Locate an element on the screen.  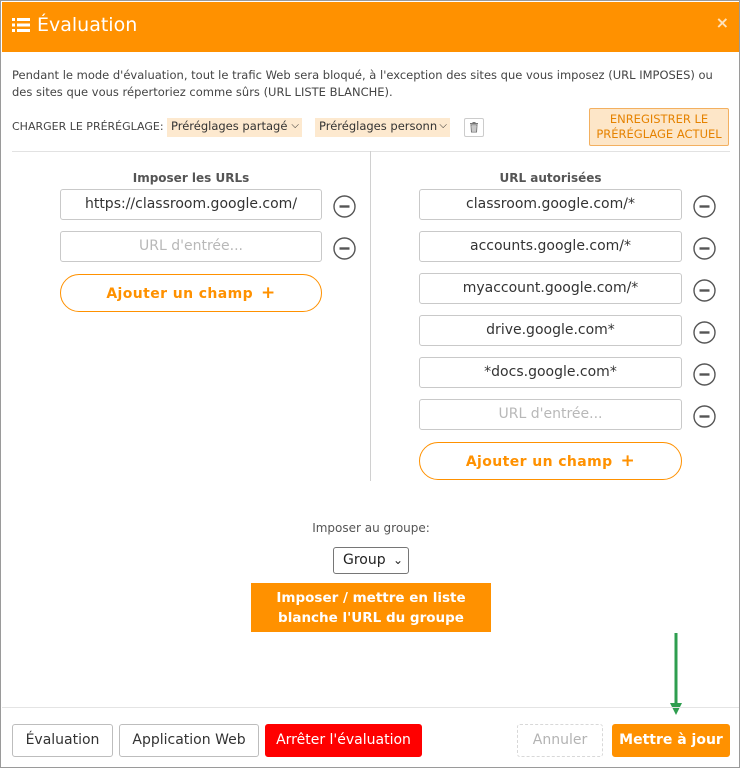
allowed-url-input: classroom.google.com/* is located at coordinates (550, 204).